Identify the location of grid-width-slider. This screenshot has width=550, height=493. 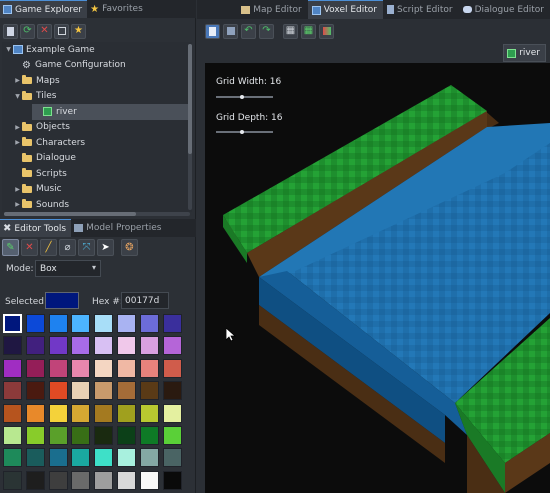
(244, 97).